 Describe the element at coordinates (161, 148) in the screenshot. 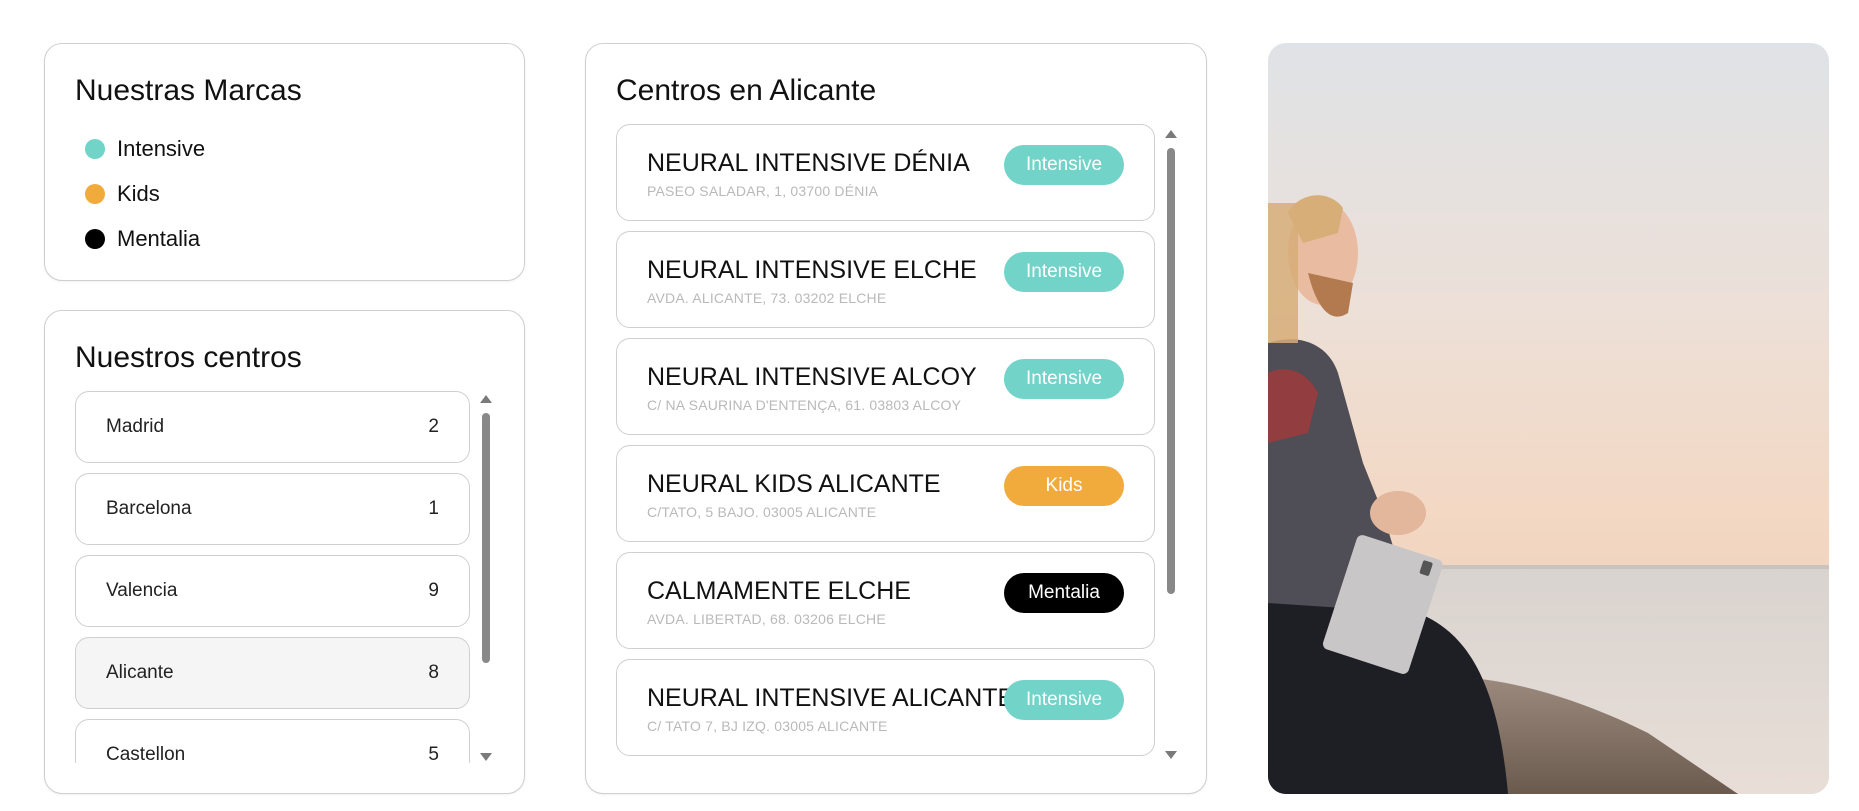

I see `brand-label: Intensive` at that location.